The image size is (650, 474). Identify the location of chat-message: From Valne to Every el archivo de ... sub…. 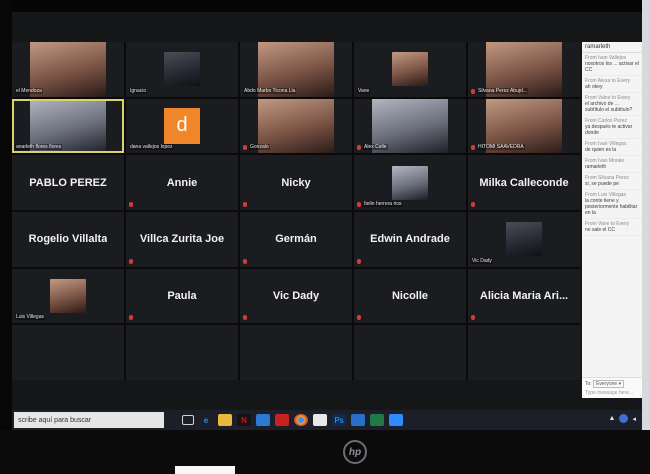
(612, 104).